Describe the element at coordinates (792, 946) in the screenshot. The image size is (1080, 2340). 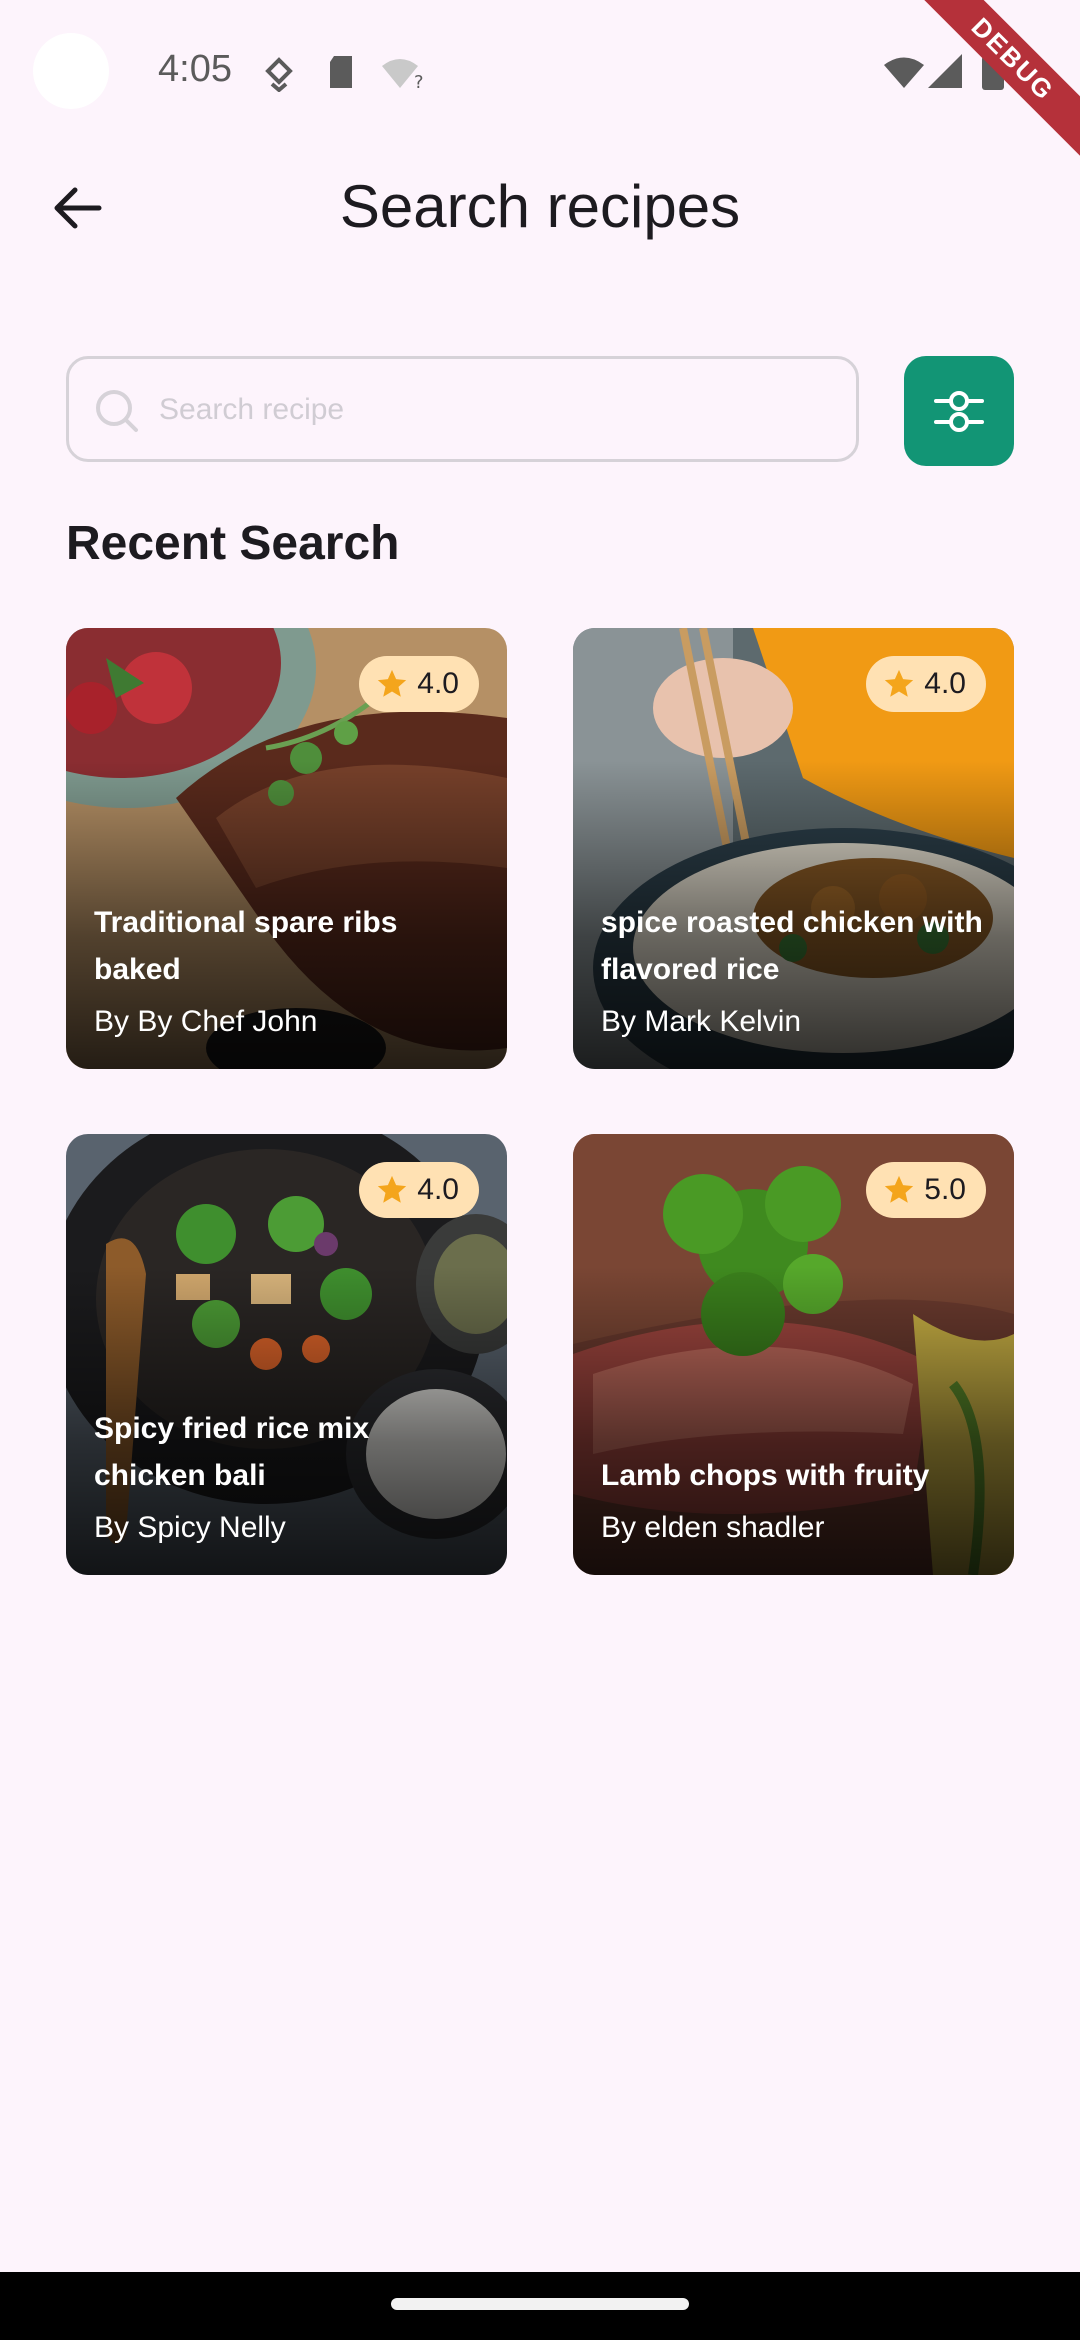
I see `recipe-title: spice roasted chicken with flavored rice` at that location.